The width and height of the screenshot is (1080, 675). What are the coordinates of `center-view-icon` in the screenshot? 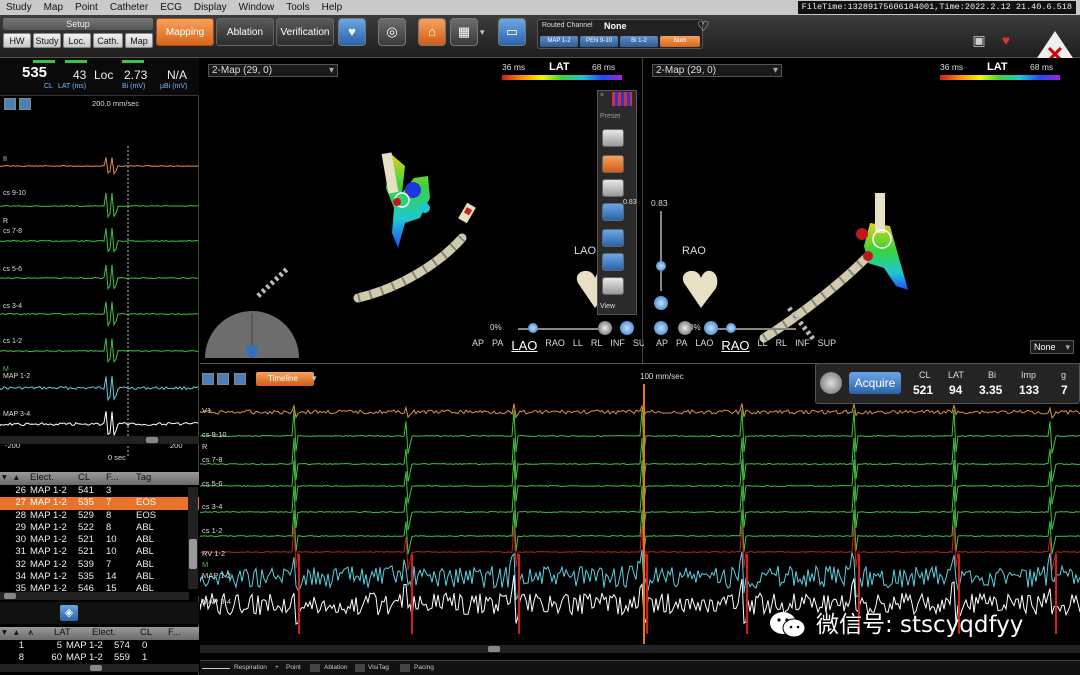 It's located at (711, 328).